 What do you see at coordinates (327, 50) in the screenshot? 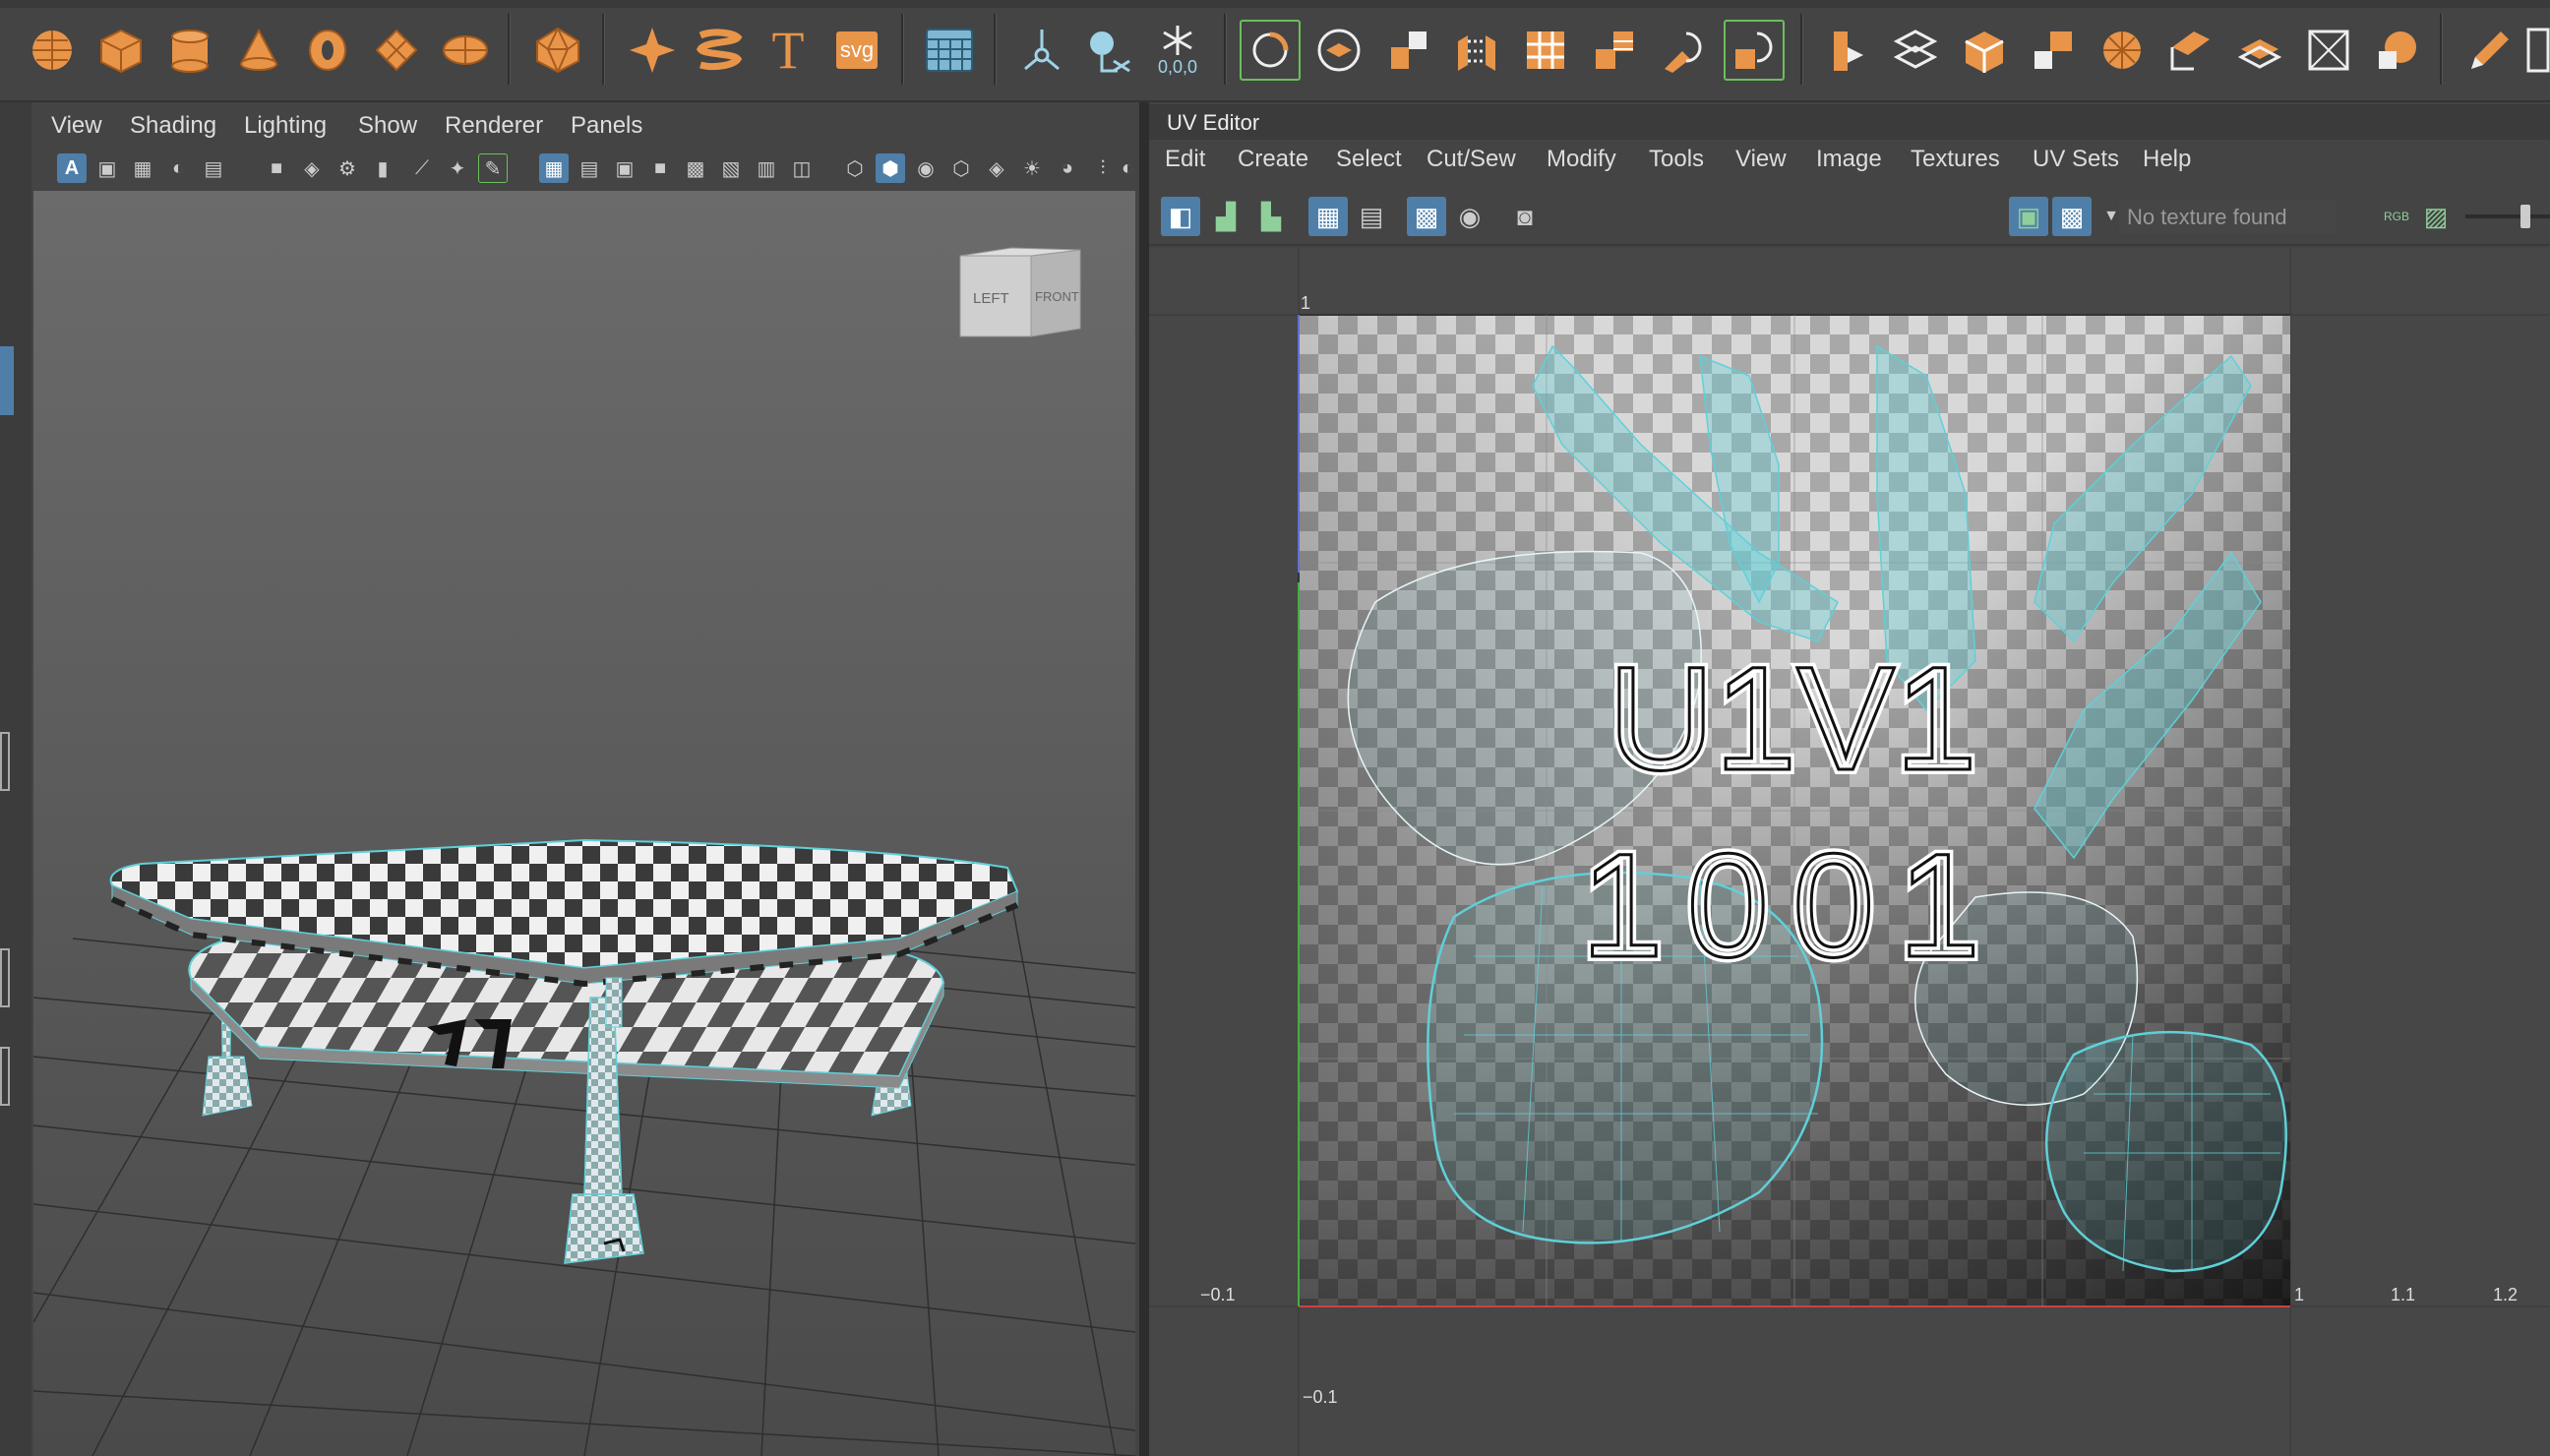
I see `torus-icon` at bounding box center [327, 50].